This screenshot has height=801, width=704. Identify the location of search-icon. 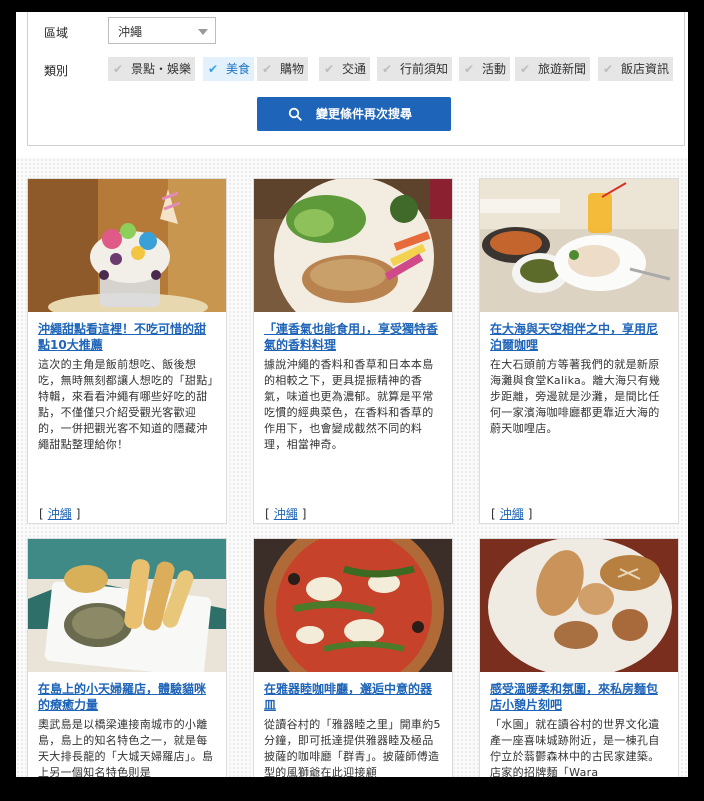
(295, 114).